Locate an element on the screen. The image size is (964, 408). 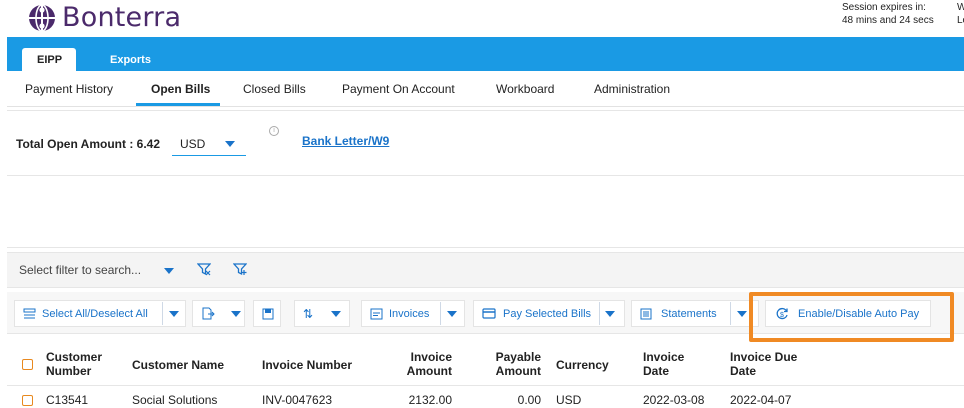
export-icon is located at coordinates (208, 313).